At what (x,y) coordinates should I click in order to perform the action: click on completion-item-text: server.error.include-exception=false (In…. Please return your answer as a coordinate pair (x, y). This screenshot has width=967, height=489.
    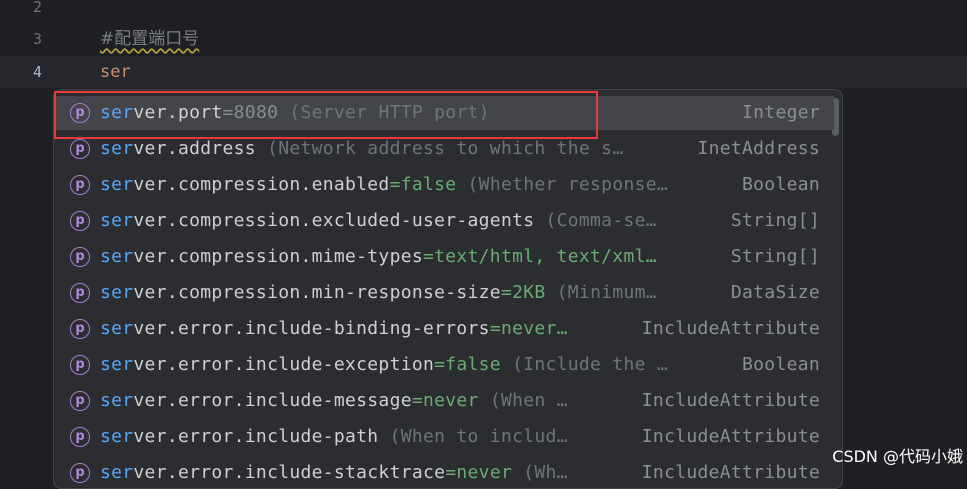
    Looking at the image, I should click on (384, 365).